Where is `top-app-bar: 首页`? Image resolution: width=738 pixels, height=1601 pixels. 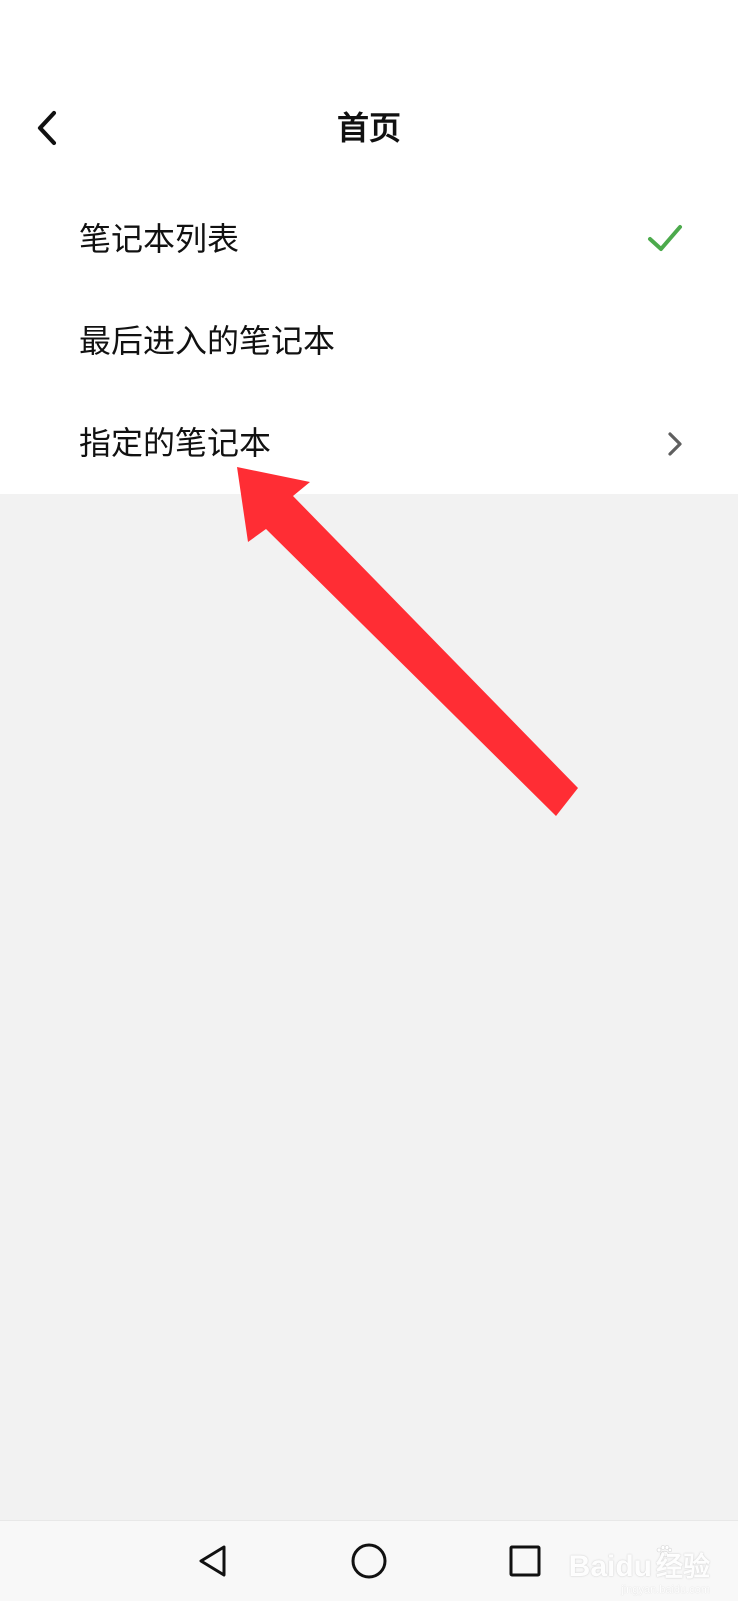
top-app-bar: 首页 is located at coordinates (369, 128).